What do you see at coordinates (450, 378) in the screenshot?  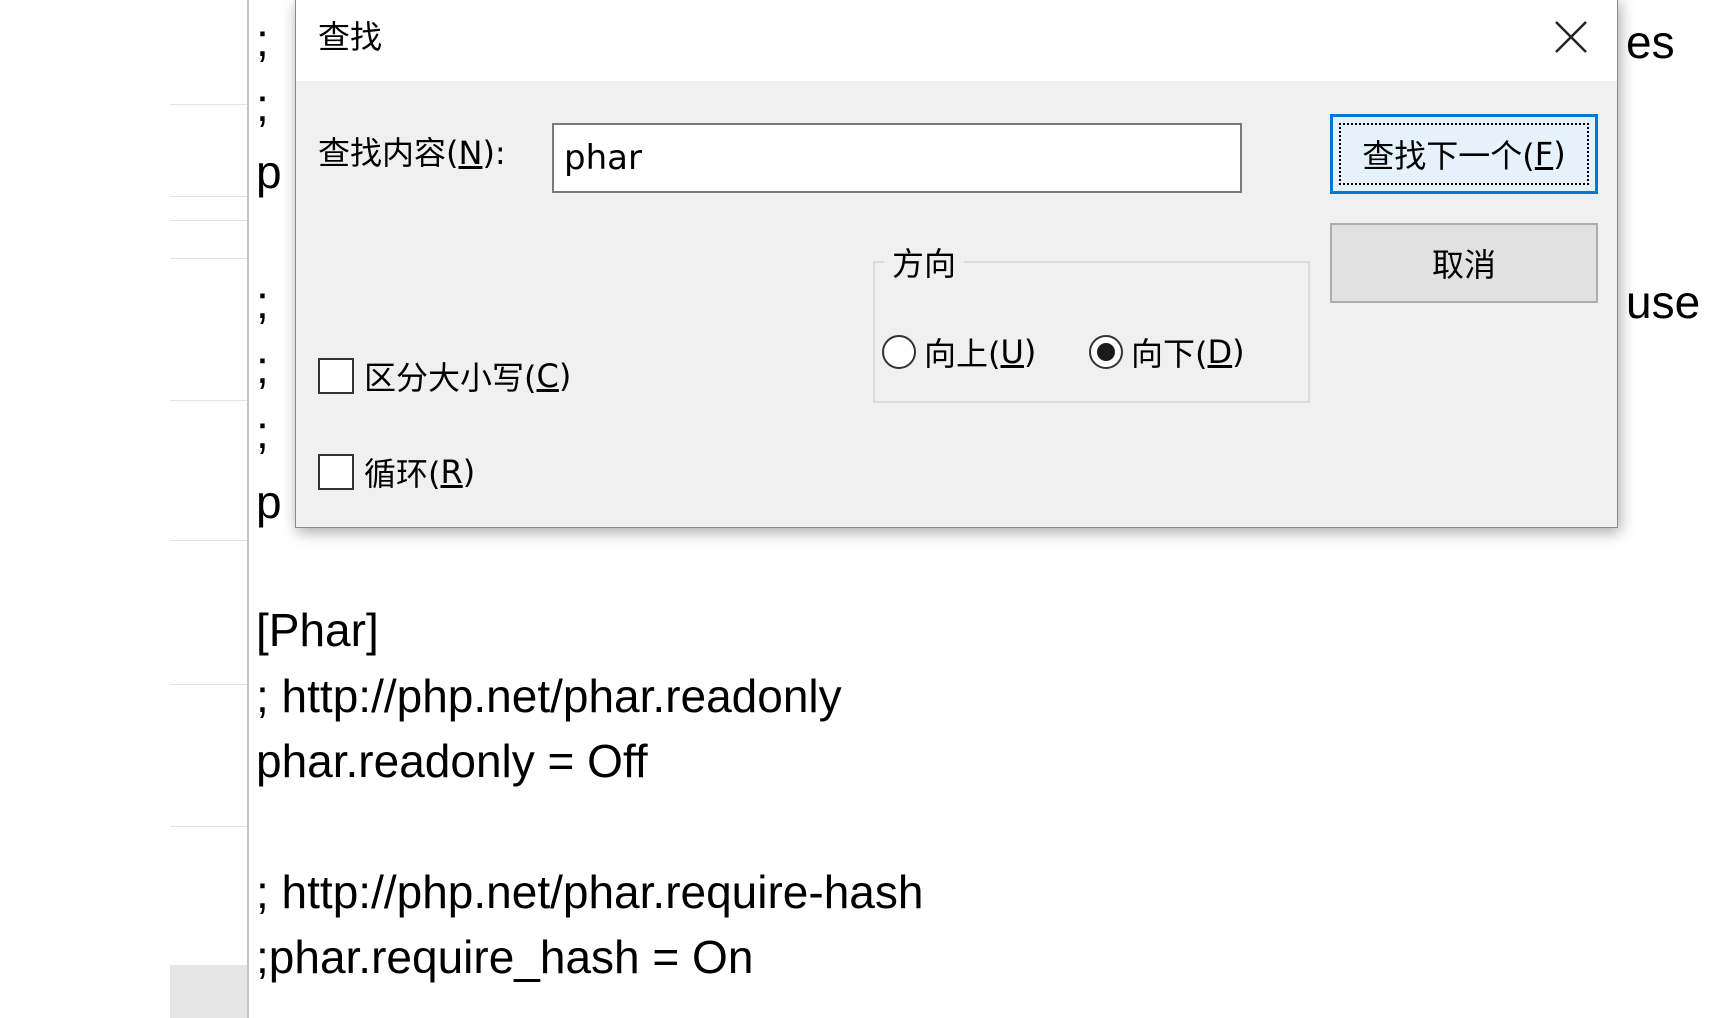 I see `match-case-label: 区分大小写(` at bounding box center [450, 378].